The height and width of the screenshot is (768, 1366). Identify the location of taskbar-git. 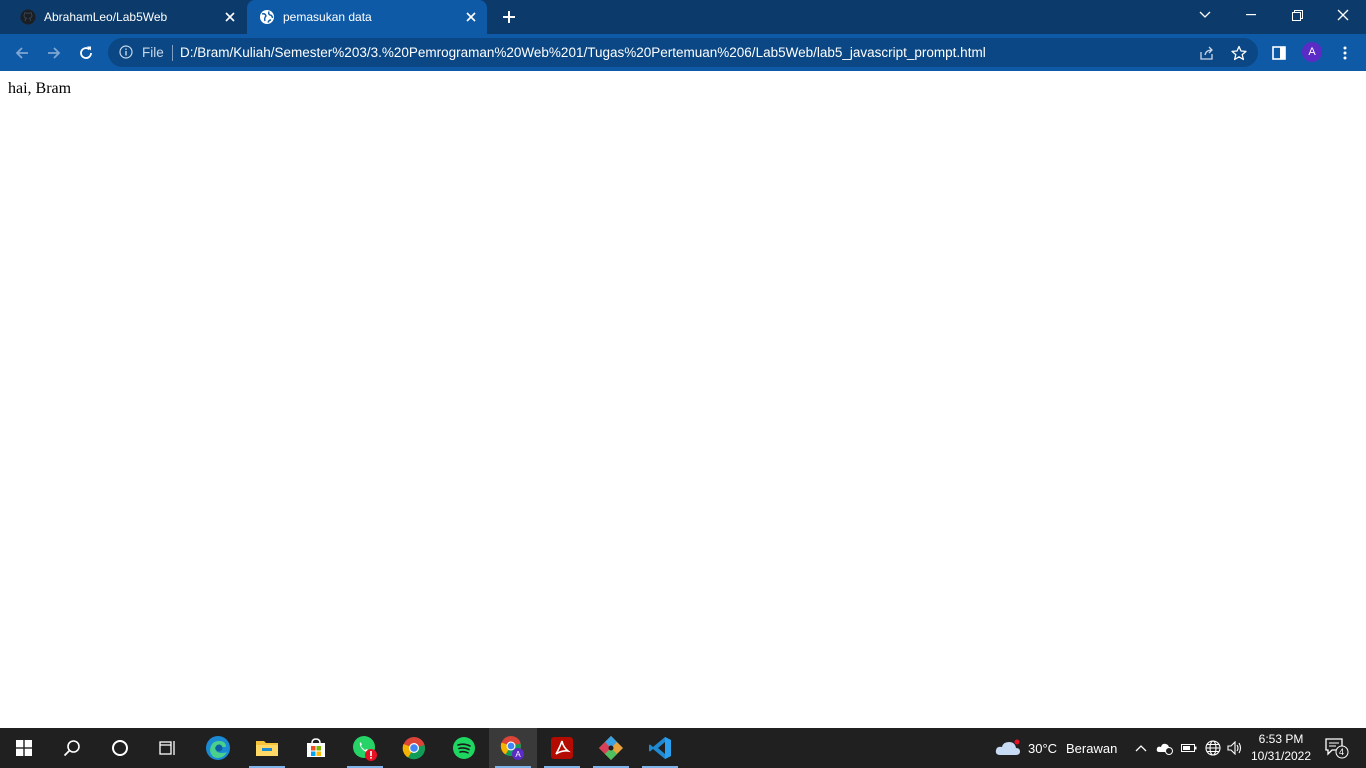
(611, 748).